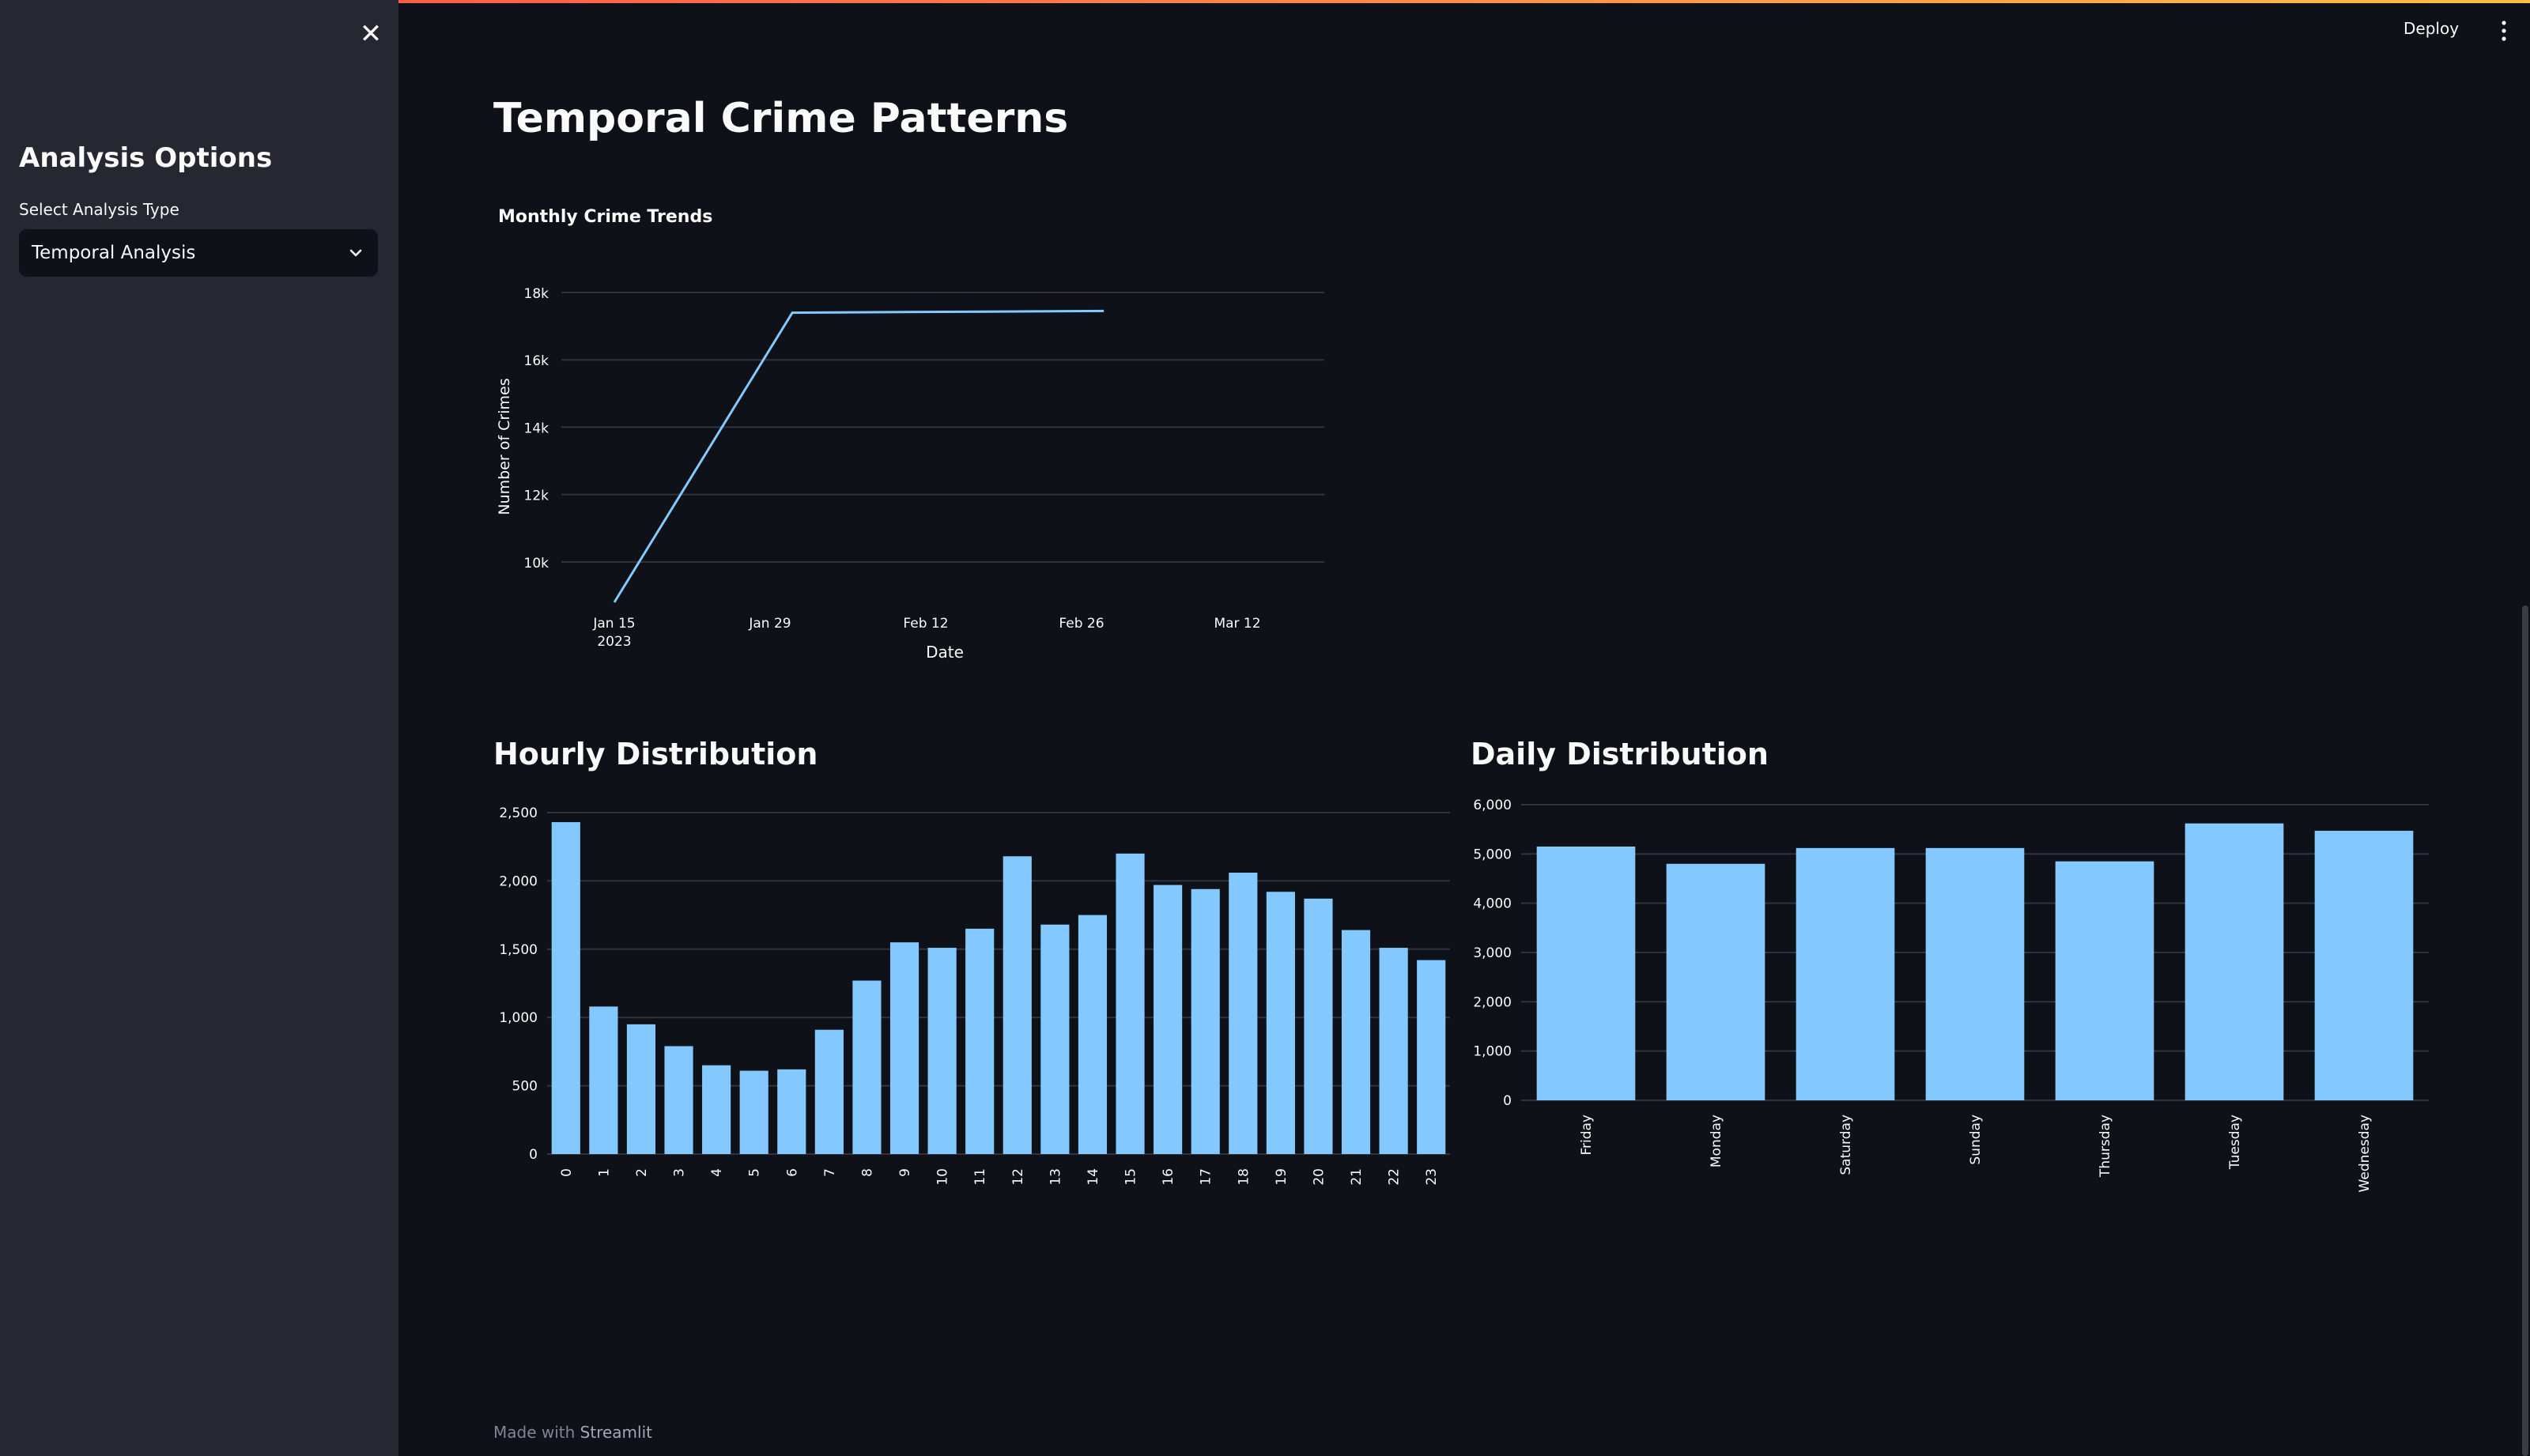 This screenshot has width=2530, height=1456. Describe the element at coordinates (614, 624) in the screenshot. I see `x-tick-label: Jan 15` at that location.